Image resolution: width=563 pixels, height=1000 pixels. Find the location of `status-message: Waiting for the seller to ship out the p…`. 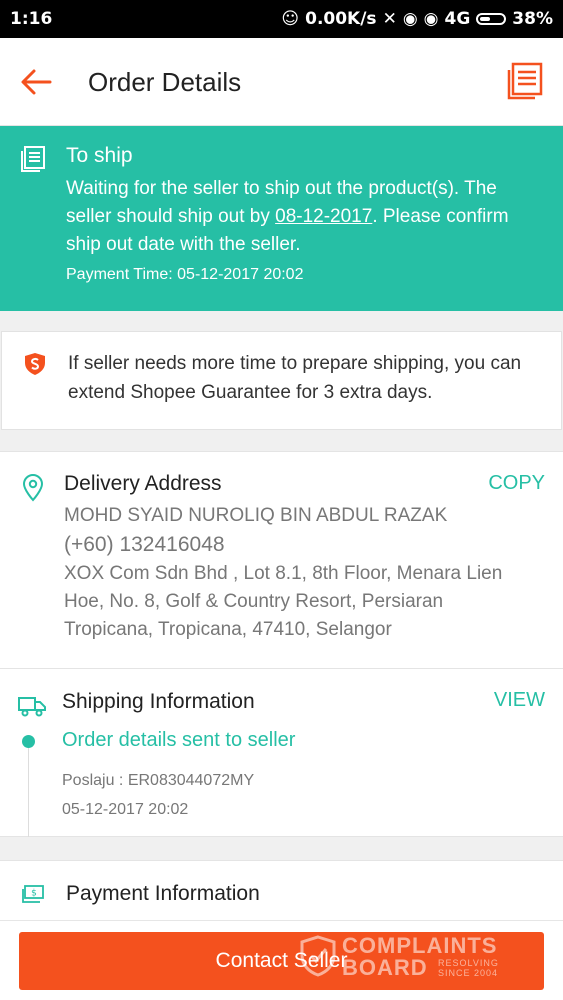

status-message: Waiting for the seller to ship out the p… is located at coordinates (306, 217).